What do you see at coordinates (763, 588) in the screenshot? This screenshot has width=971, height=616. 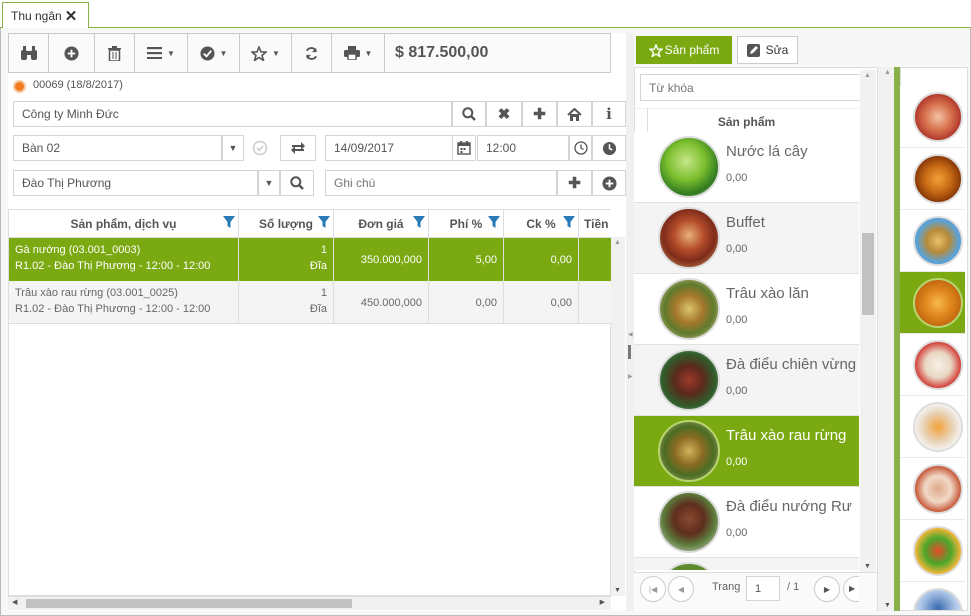 I see `page-input: 1` at bounding box center [763, 588].